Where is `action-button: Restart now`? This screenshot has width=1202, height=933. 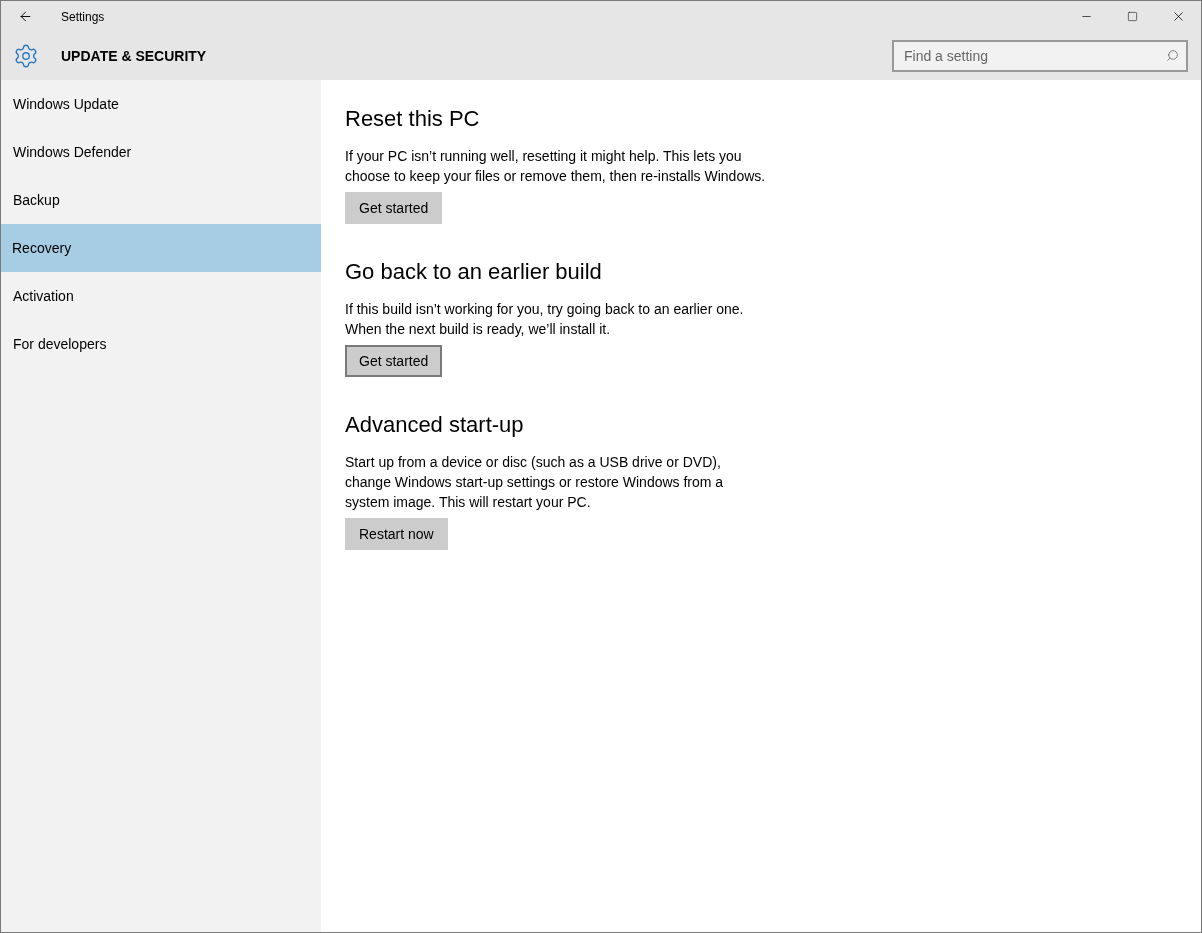
action-button: Restart now is located at coordinates (396, 534).